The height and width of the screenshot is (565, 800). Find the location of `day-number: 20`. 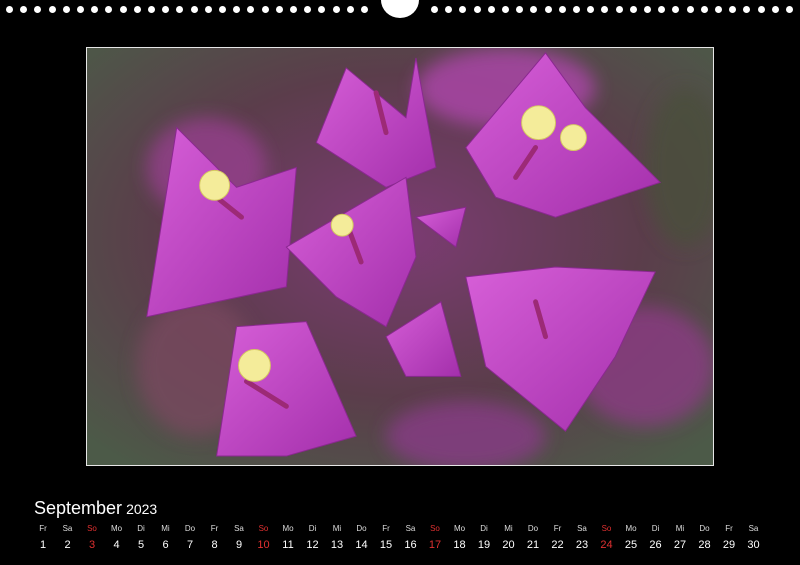

day-number: 20 is located at coordinates (508, 545).